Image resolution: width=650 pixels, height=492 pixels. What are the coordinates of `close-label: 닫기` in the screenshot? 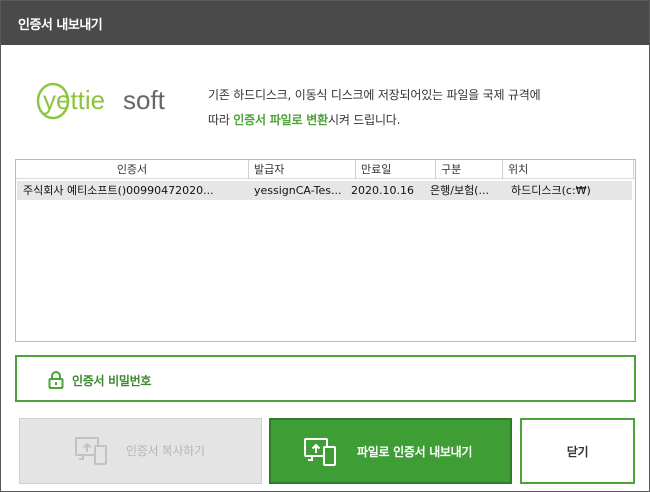 It's located at (577, 452).